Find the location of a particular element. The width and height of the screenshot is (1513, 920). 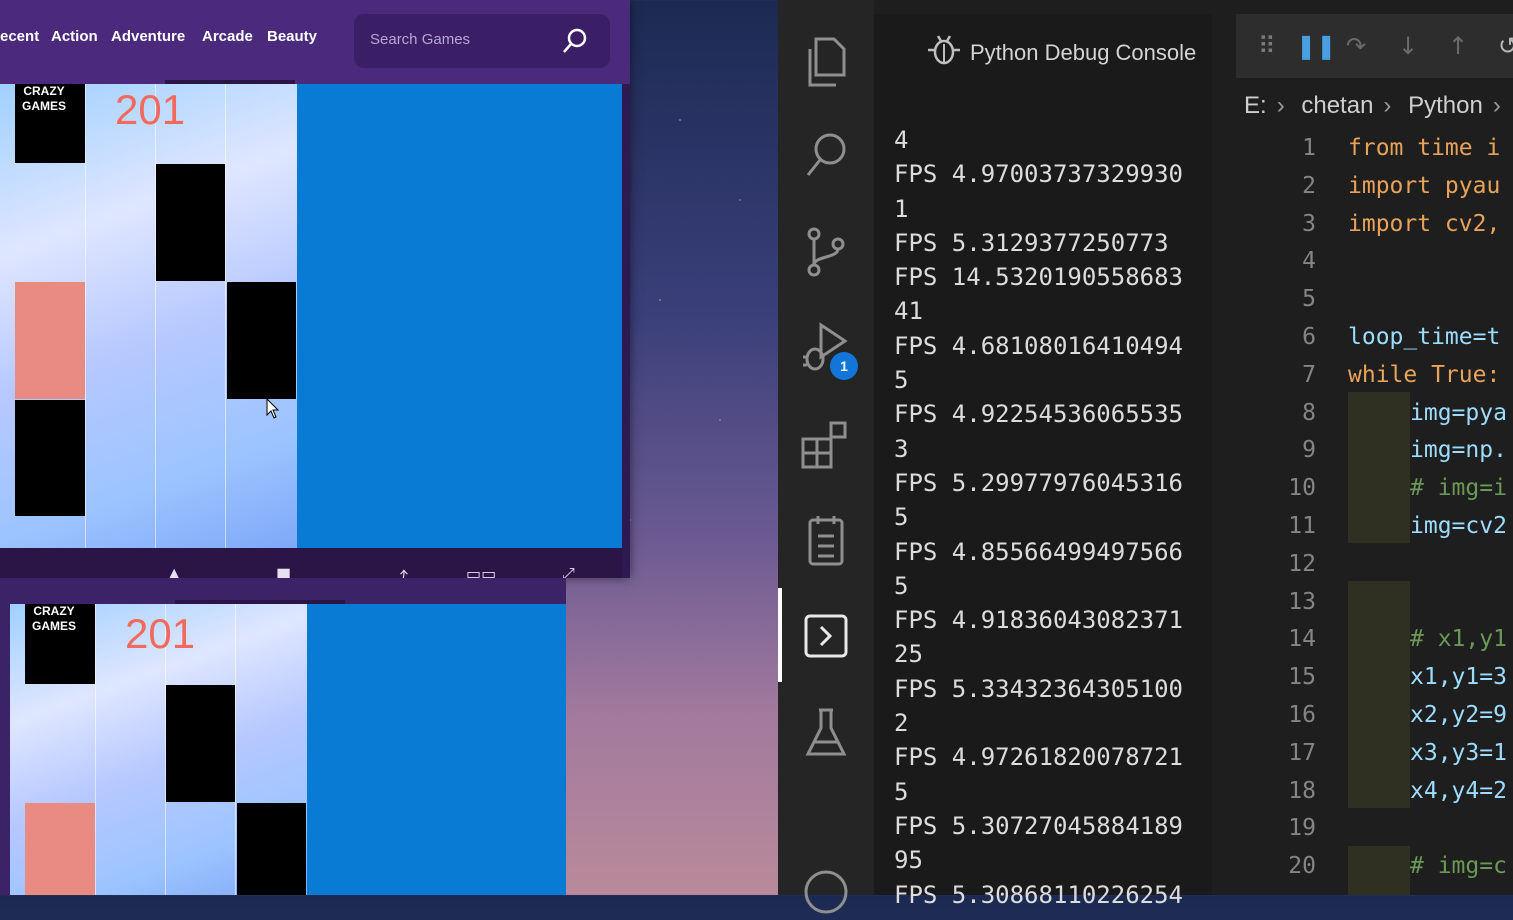

restart-icon: ↺ is located at coordinates (1505, 46).